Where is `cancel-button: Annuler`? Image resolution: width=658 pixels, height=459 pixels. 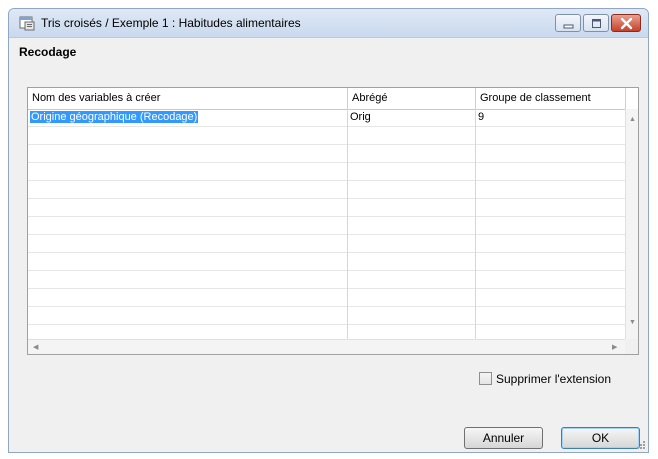
cancel-button: Annuler is located at coordinates (503, 438).